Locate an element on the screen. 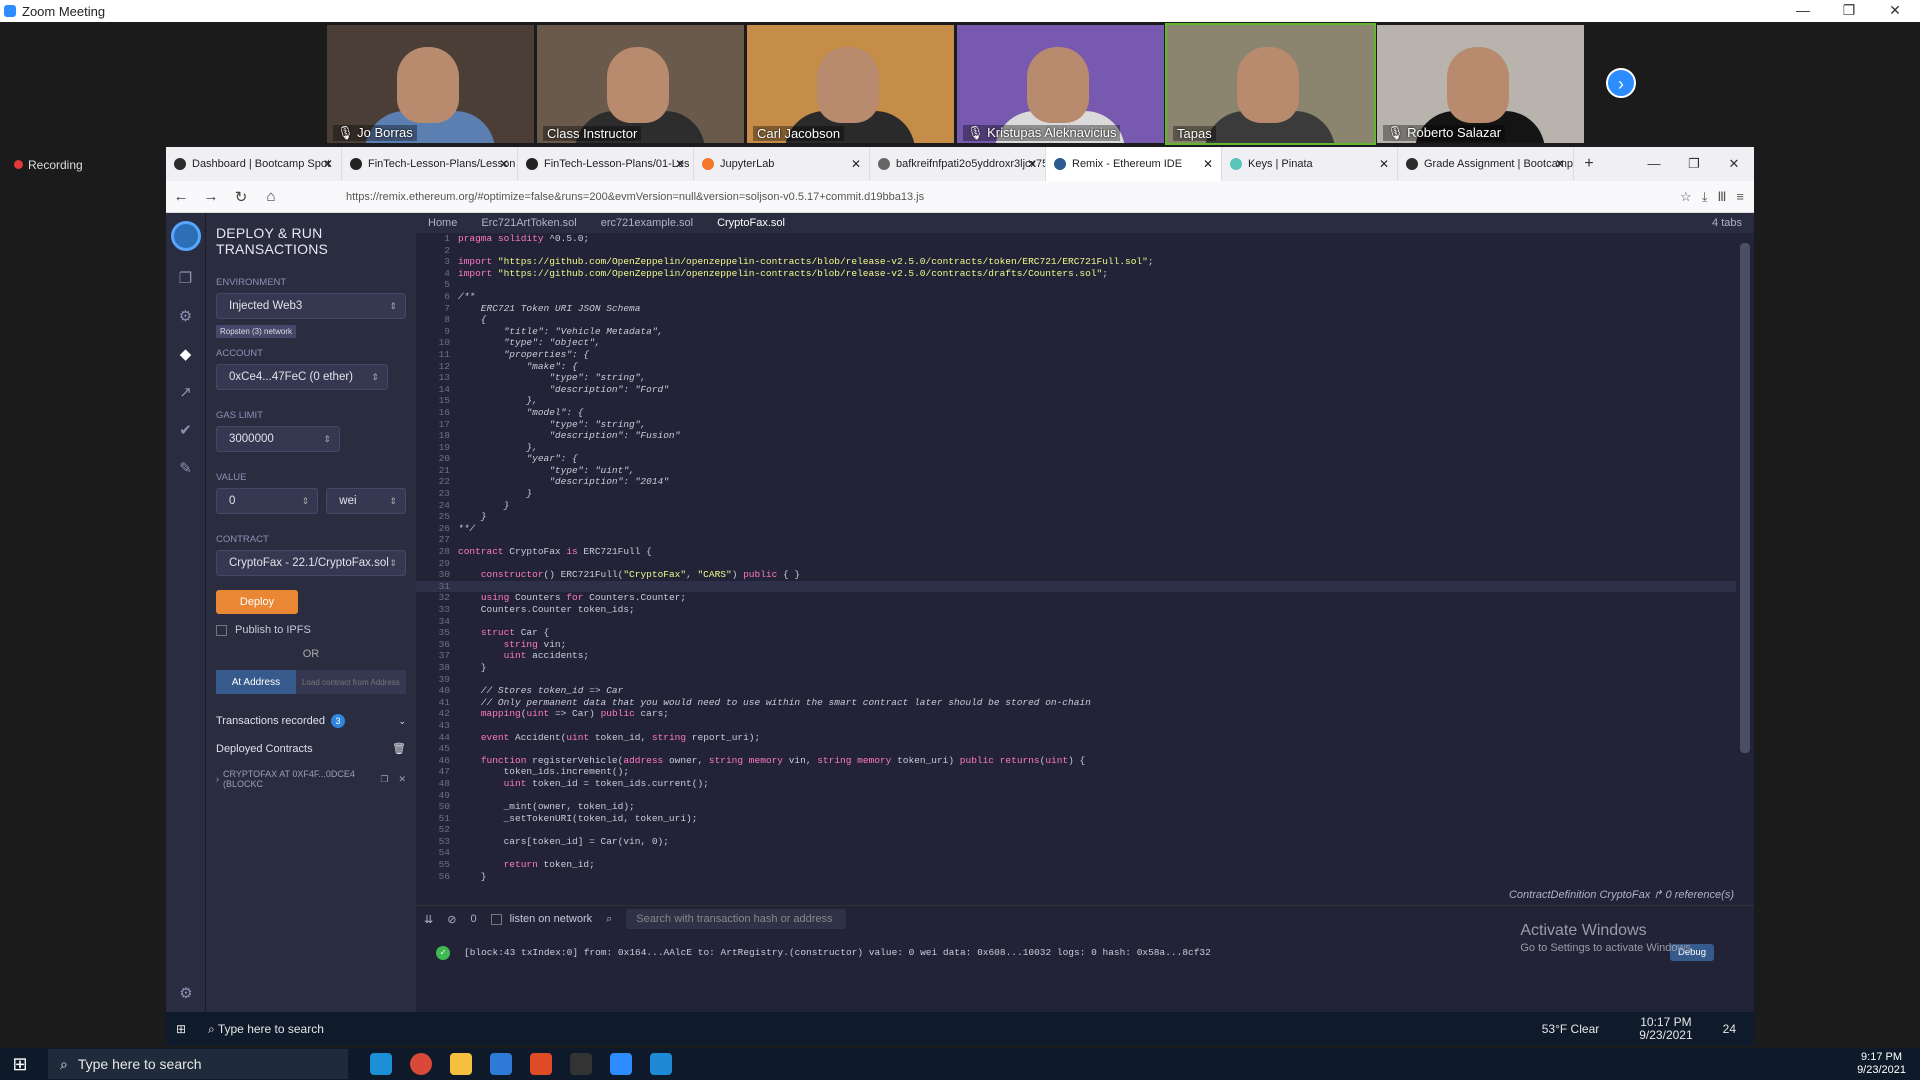 This screenshot has width=1920, height=1080. transactions-recorded: Transactions recorded 3 ⌄ is located at coordinates (311, 721).